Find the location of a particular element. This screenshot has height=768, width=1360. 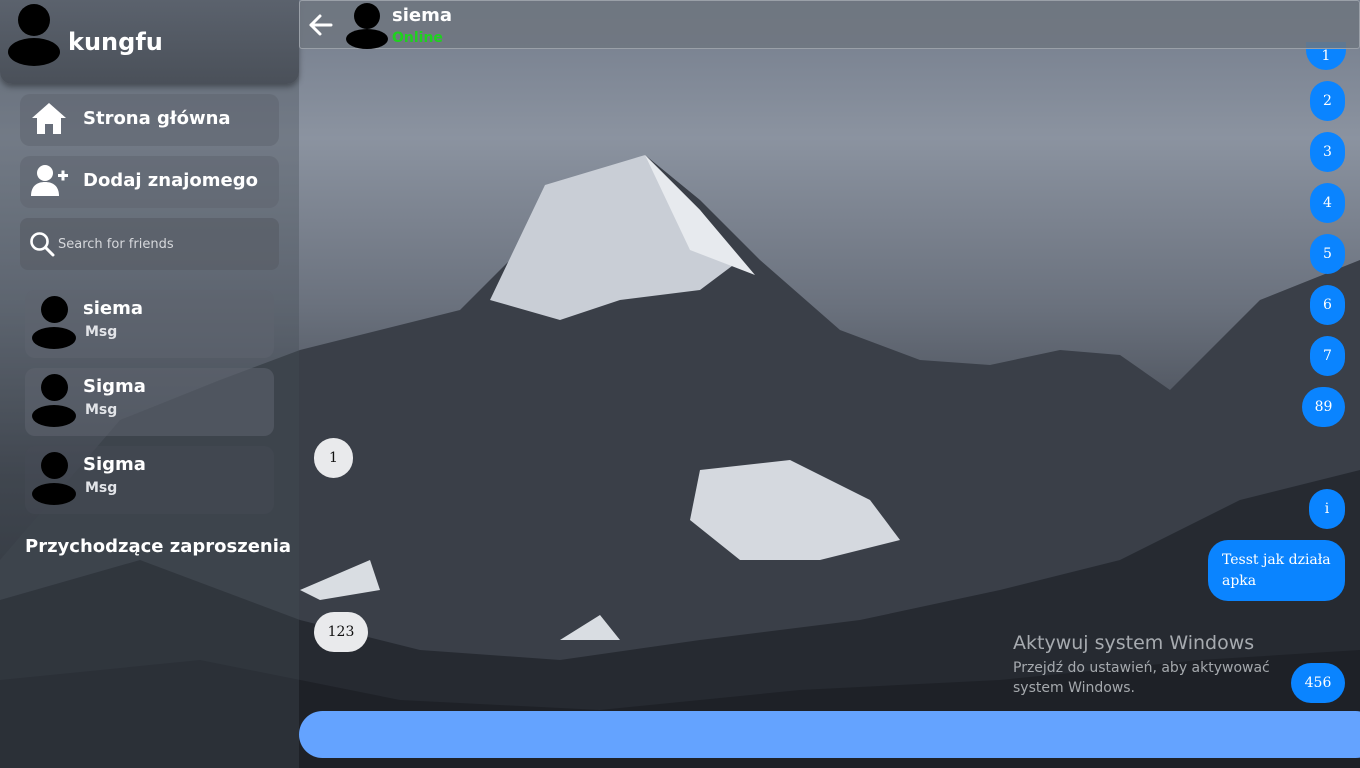

search-box is located at coordinates (149, 244).